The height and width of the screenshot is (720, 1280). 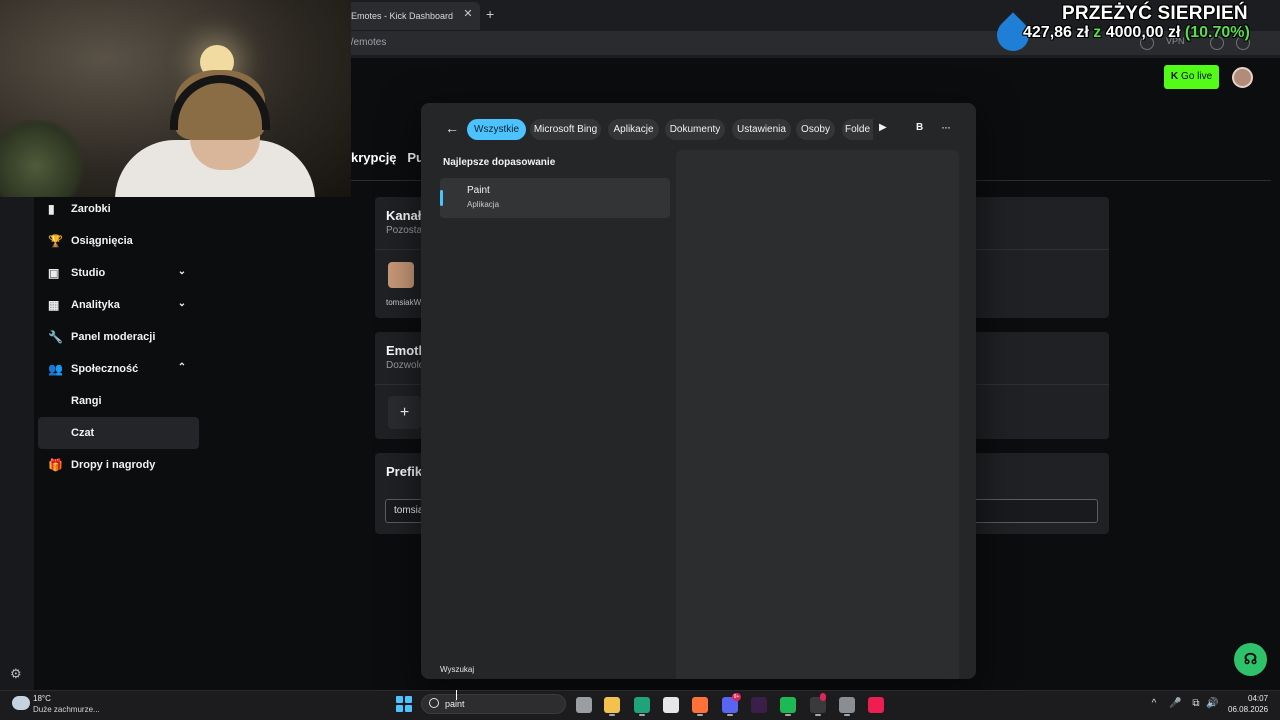 What do you see at coordinates (483, 204) in the screenshot?
I see `result-type: Aplikacja` at bounding box center [483, 204].